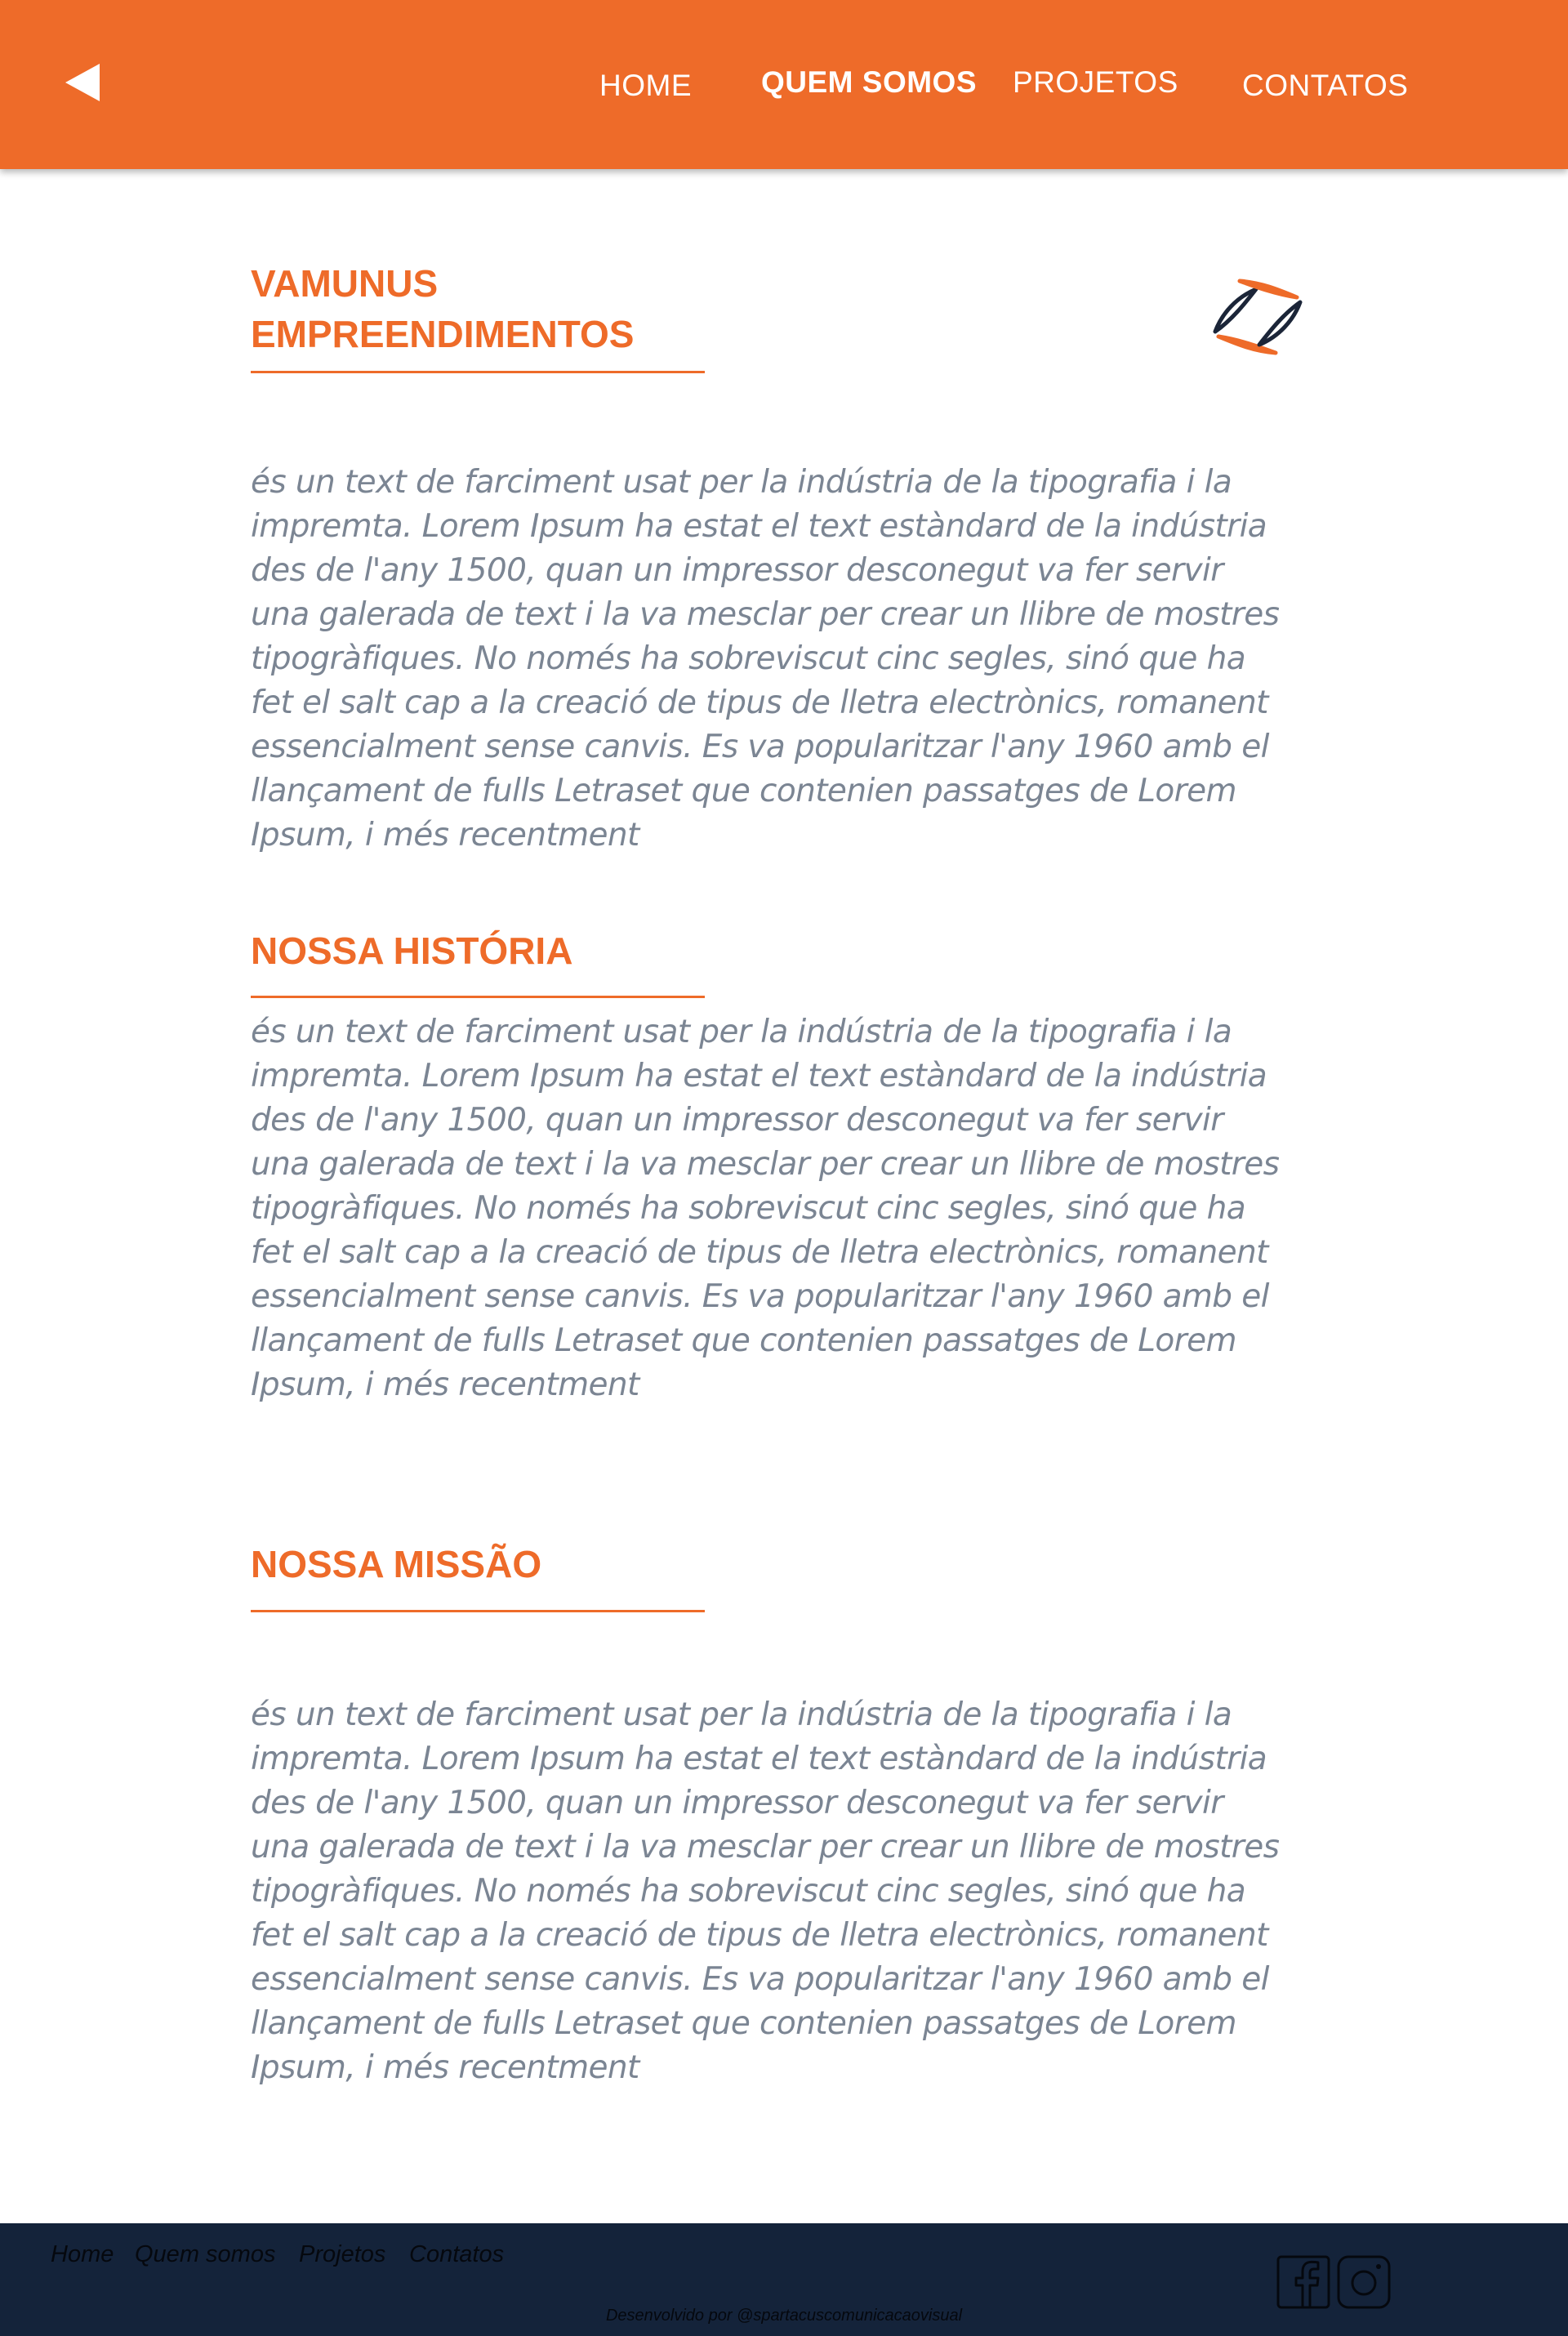 This screenshot has width=1568, height=2336. What do you see at coordinates (1325, 86) in the screenshot?
I see `nav-item-contatos: CONTATOS` at bounding box center [1325, 86].